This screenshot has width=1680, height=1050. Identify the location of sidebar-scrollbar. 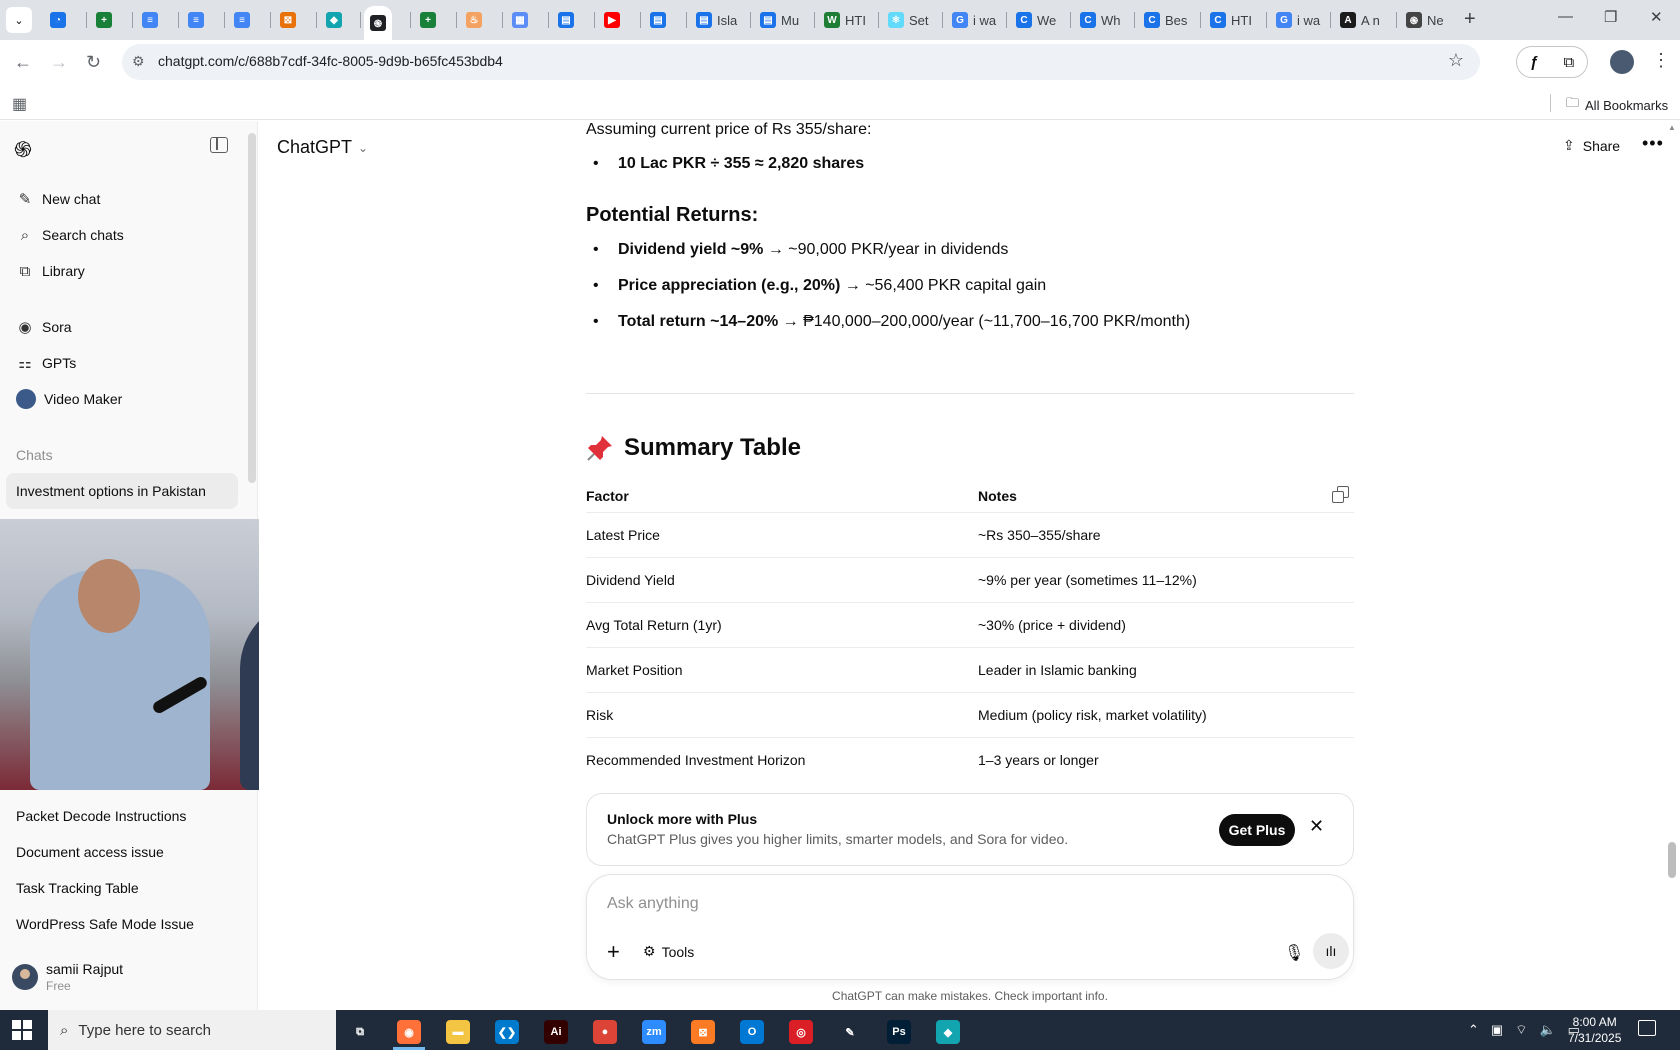
(252, 308).